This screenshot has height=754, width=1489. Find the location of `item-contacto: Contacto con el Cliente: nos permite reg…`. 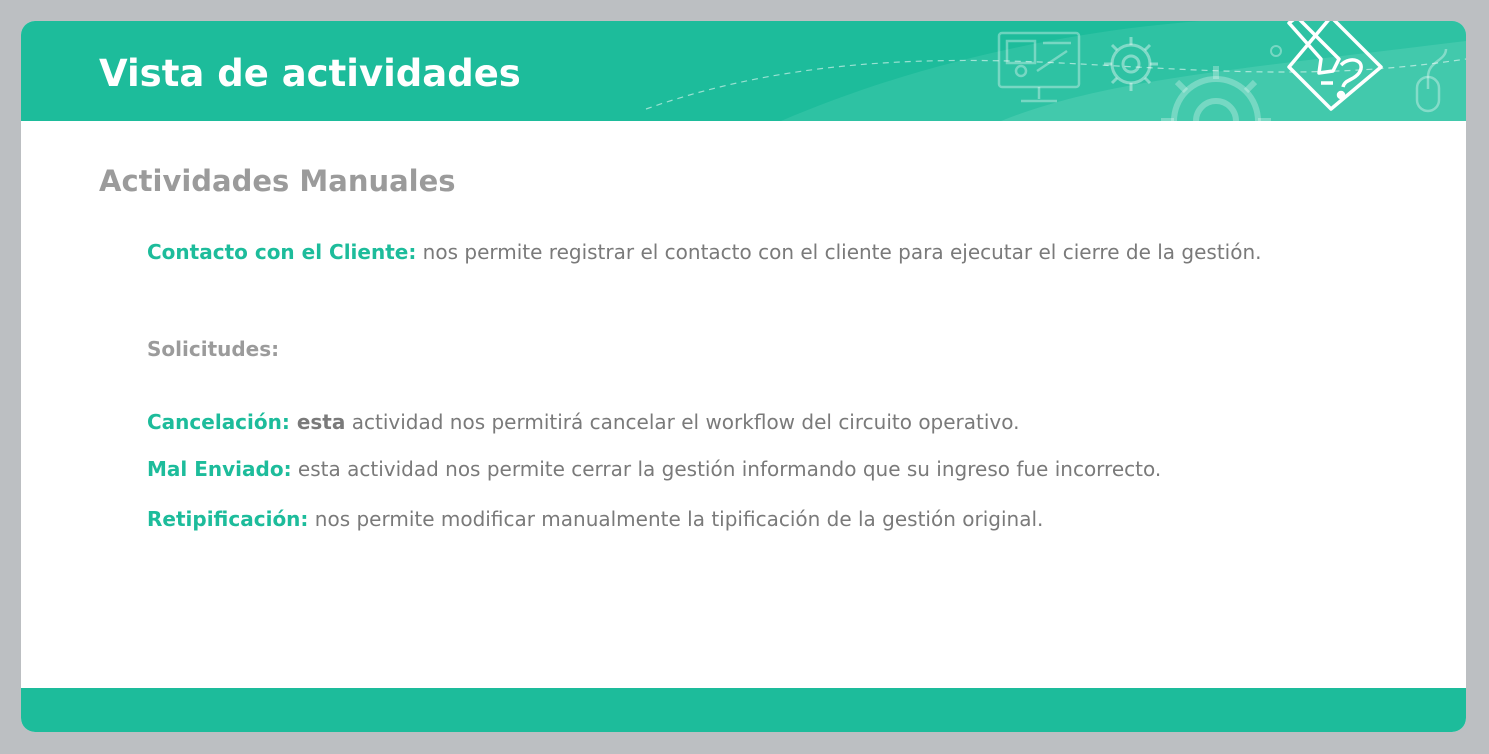

item-contacto: Contacto con el Cliente: nos permite reg… is located at coordinates (704, 252).